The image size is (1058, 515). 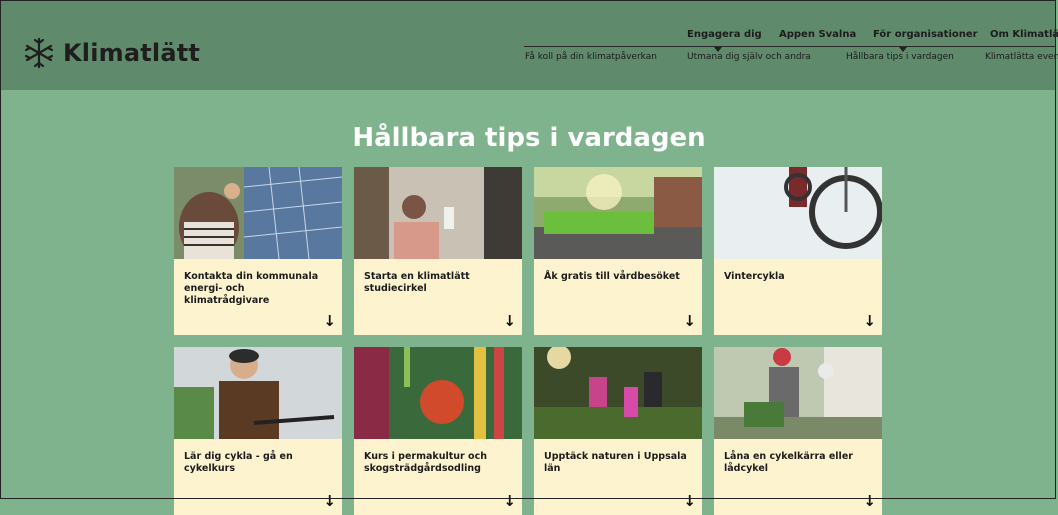 I want to click on card-title: Starta en klimatlätt studiecirkel, so click(x=417, y=282).